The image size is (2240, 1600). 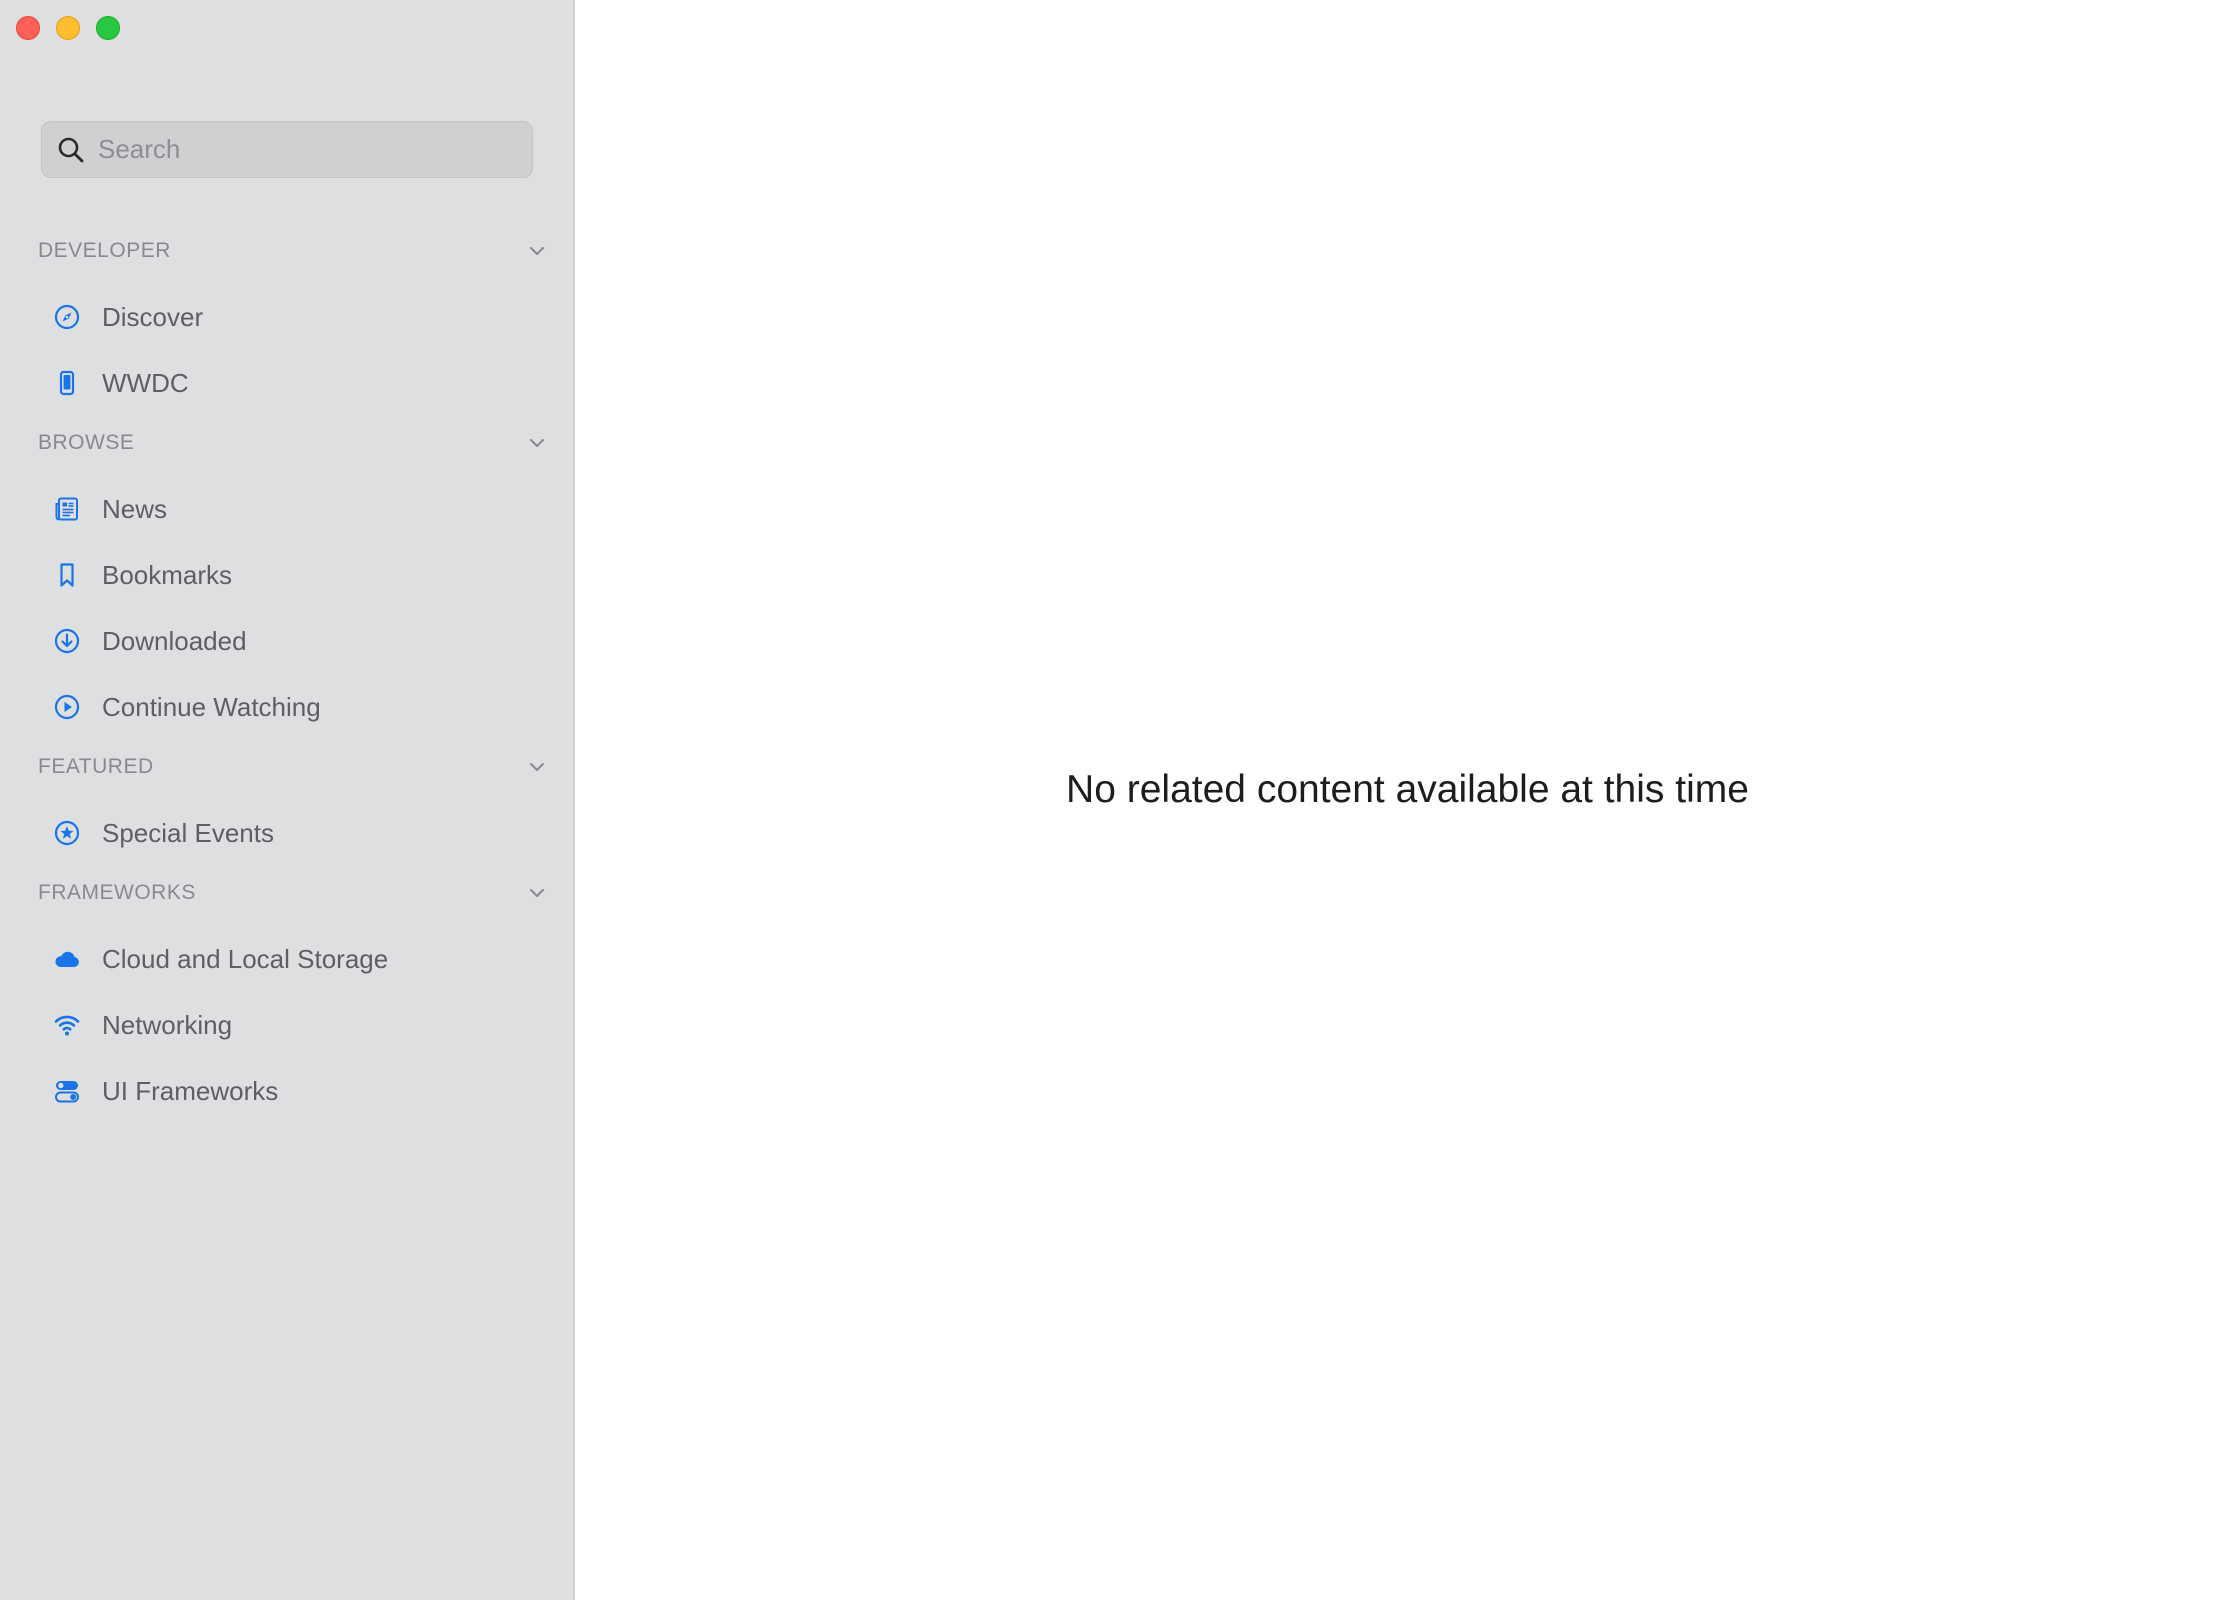 I want to click on search-input, so click(x=298, y=149).